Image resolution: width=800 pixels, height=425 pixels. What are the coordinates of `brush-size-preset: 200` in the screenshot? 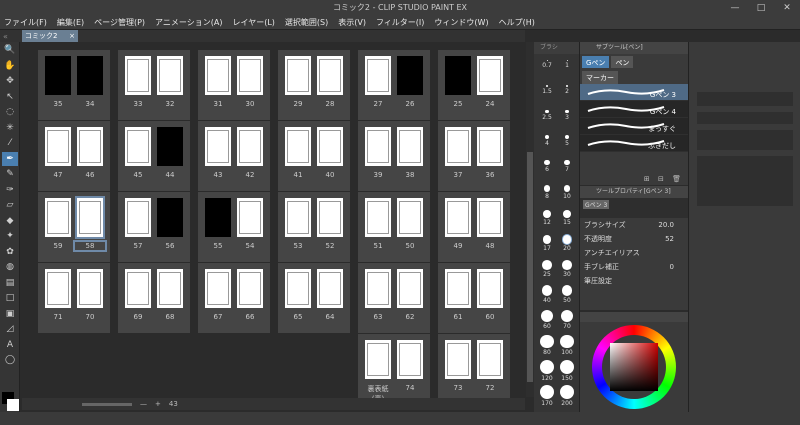 It's located at (567, 396).